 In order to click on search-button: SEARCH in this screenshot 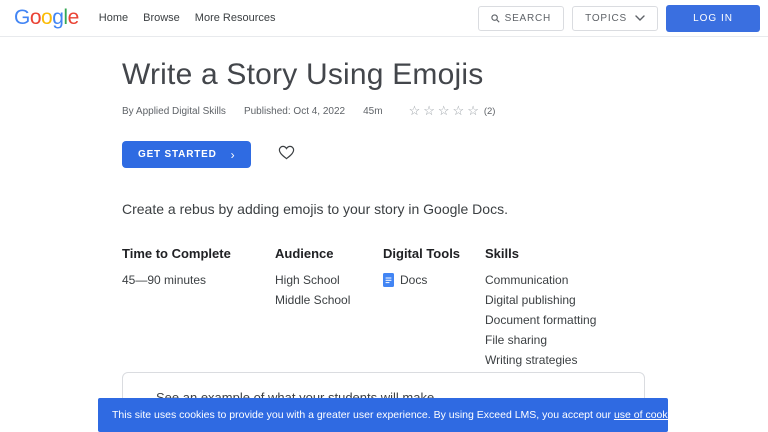, I will do `click(521, 18)`.